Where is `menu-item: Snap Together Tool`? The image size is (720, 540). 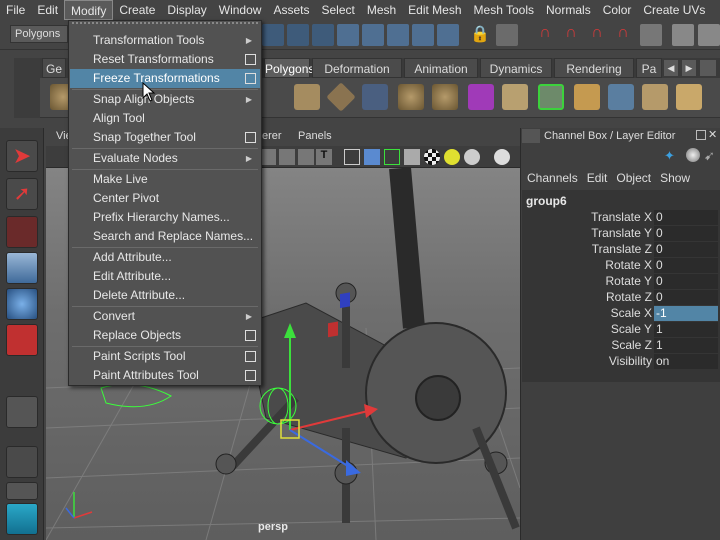 menu-item: Snap Together Tool is located at coordinates (165, 137).